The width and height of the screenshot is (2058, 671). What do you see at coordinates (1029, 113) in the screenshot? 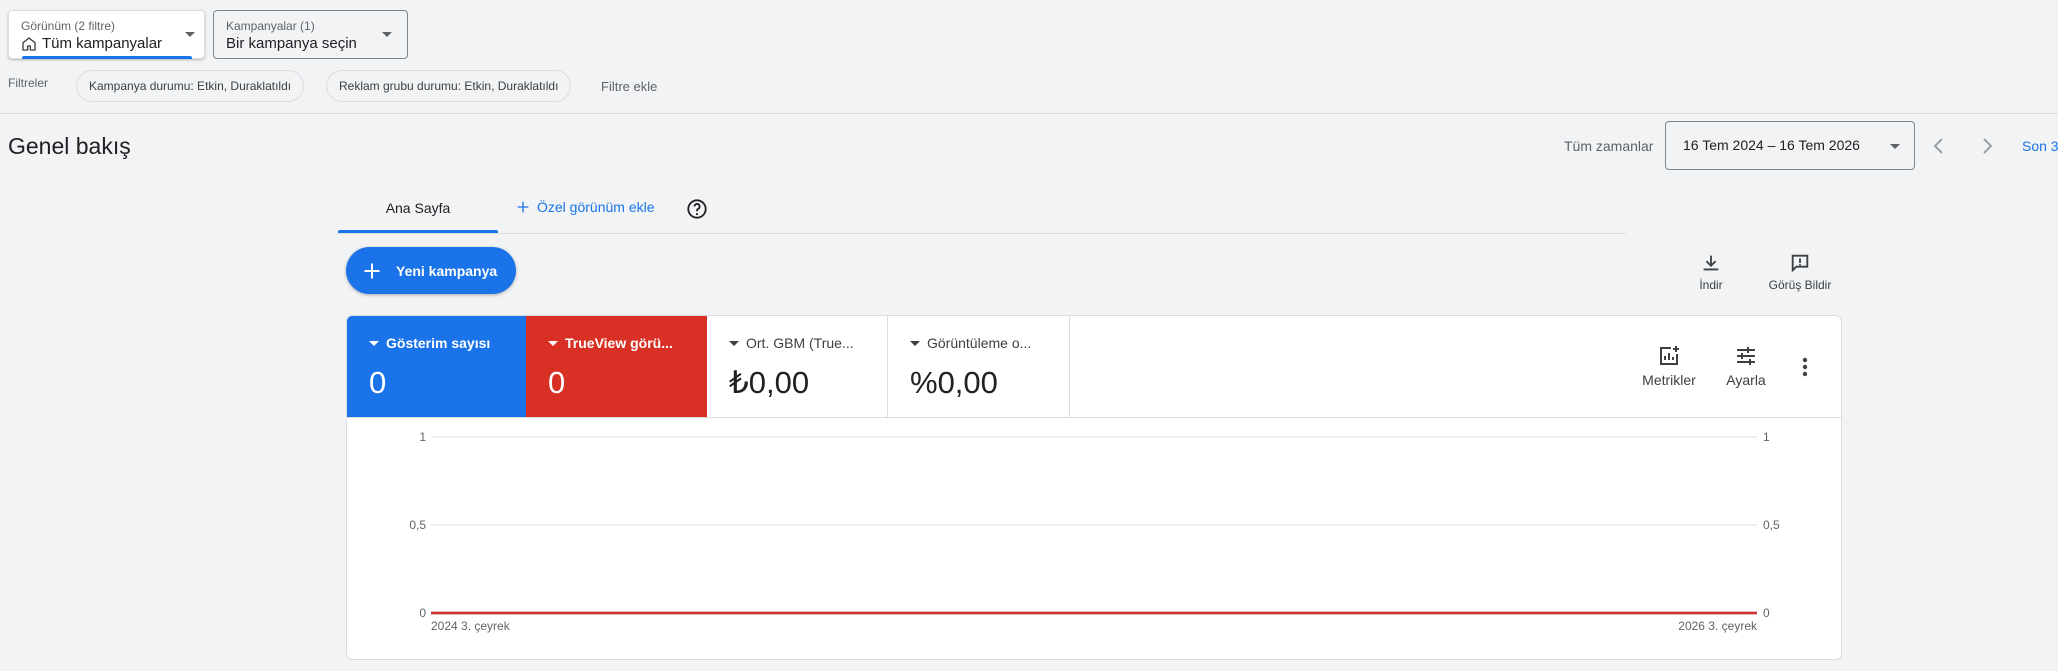
I see `filters-divider` at bounding box center [1029, 113].